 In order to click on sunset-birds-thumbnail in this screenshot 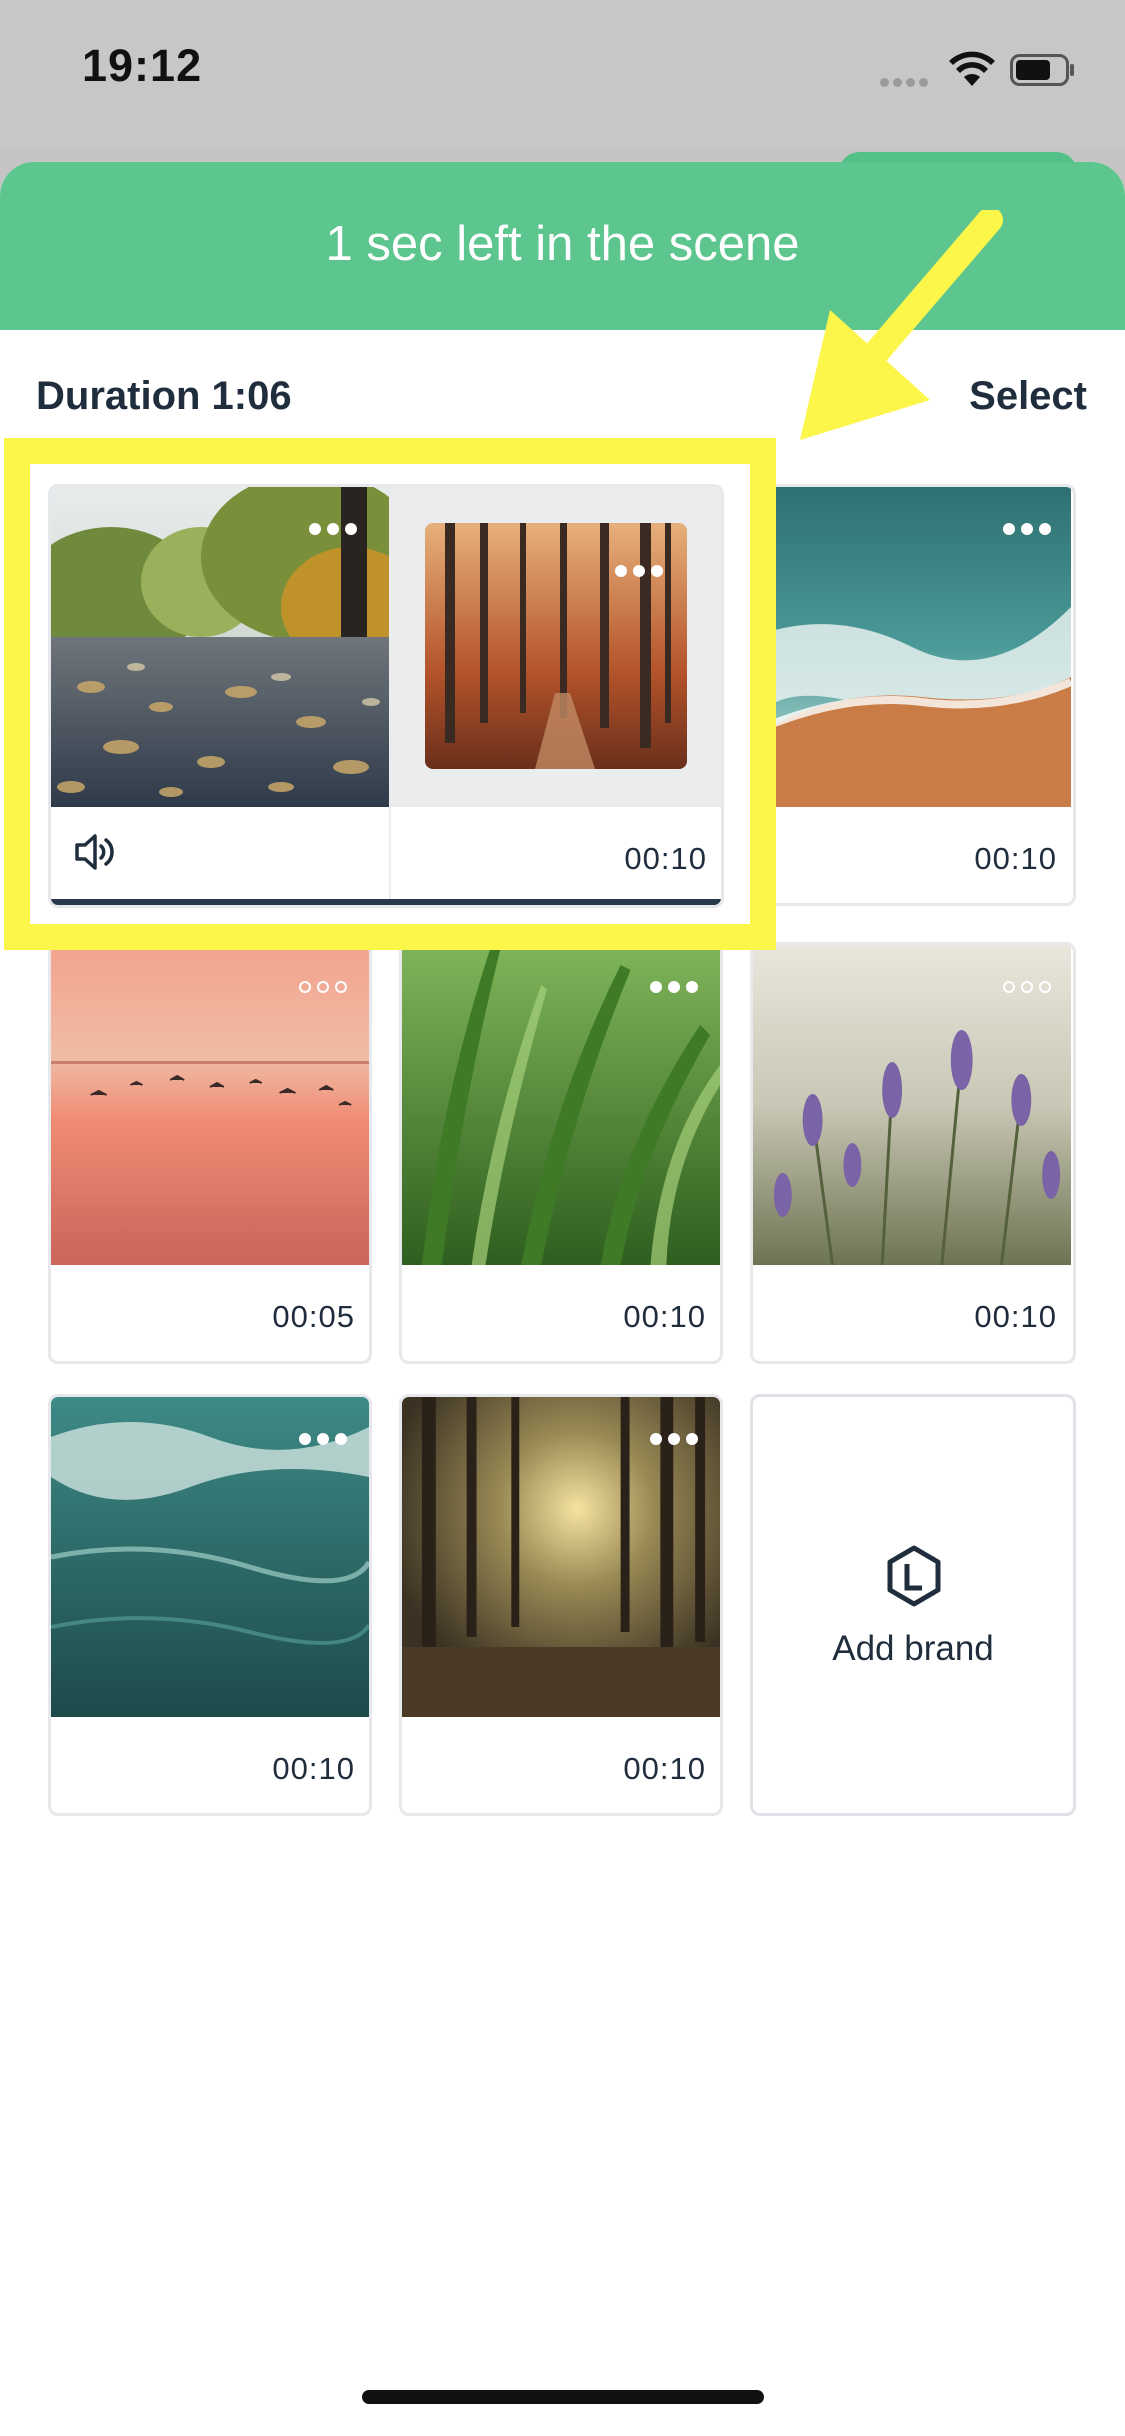, I will do `click(210, 1105)`.